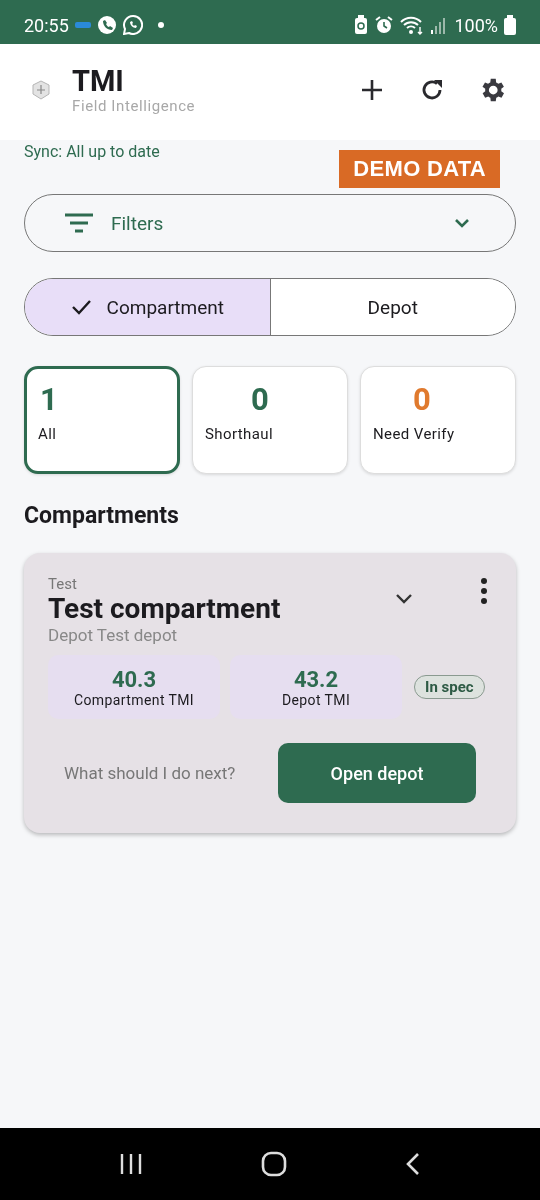 This screenshot has height=1200, width=540. Describe the element at coordinates (134, 687) in the screenshot. I see `metric-tile: 40.3 Compartment TMI` at that location.